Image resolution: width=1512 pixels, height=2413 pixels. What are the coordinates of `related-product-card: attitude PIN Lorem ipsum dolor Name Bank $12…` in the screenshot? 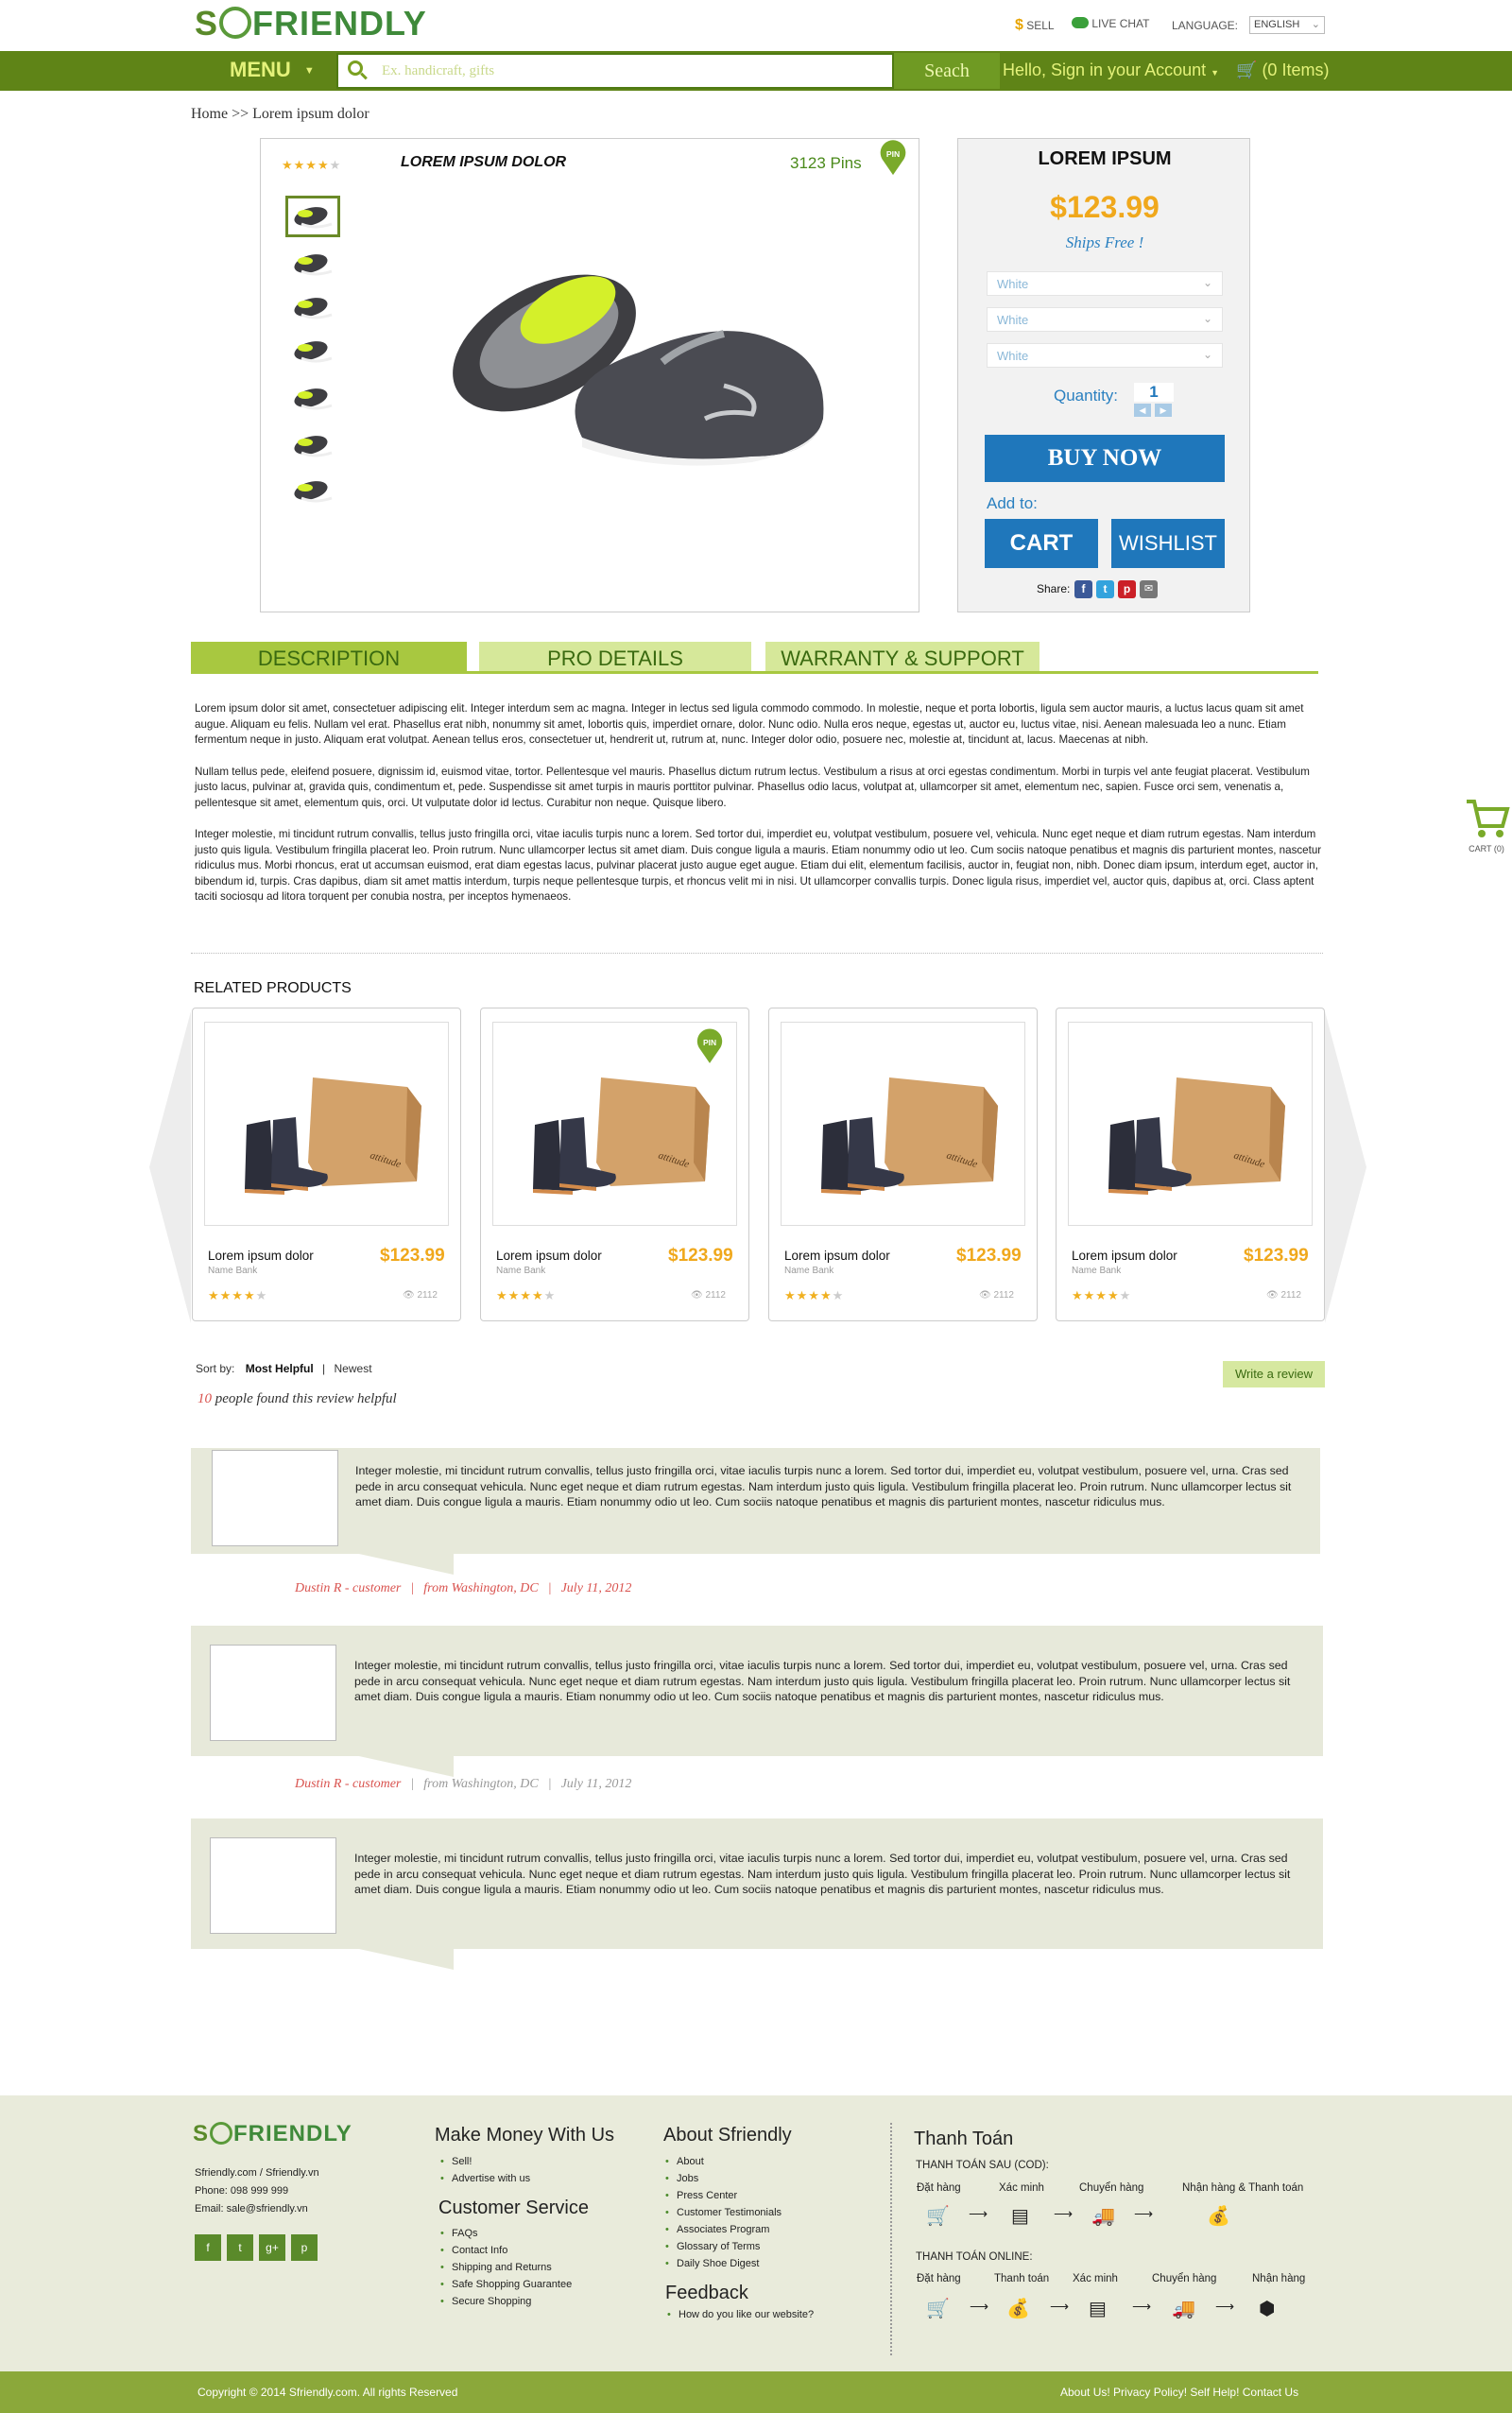 It's located at (614, 1164).